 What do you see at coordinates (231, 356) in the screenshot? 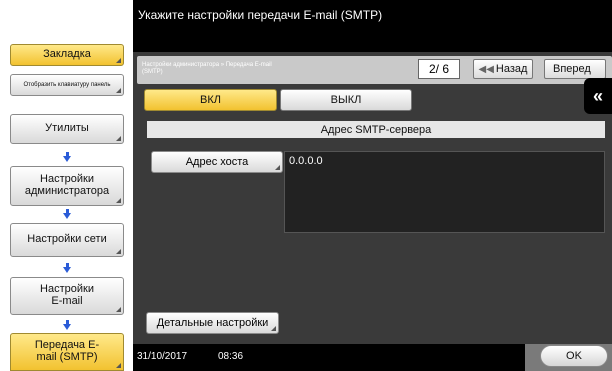
I see `status-time: 08:36` at bounding box center [231, 356].